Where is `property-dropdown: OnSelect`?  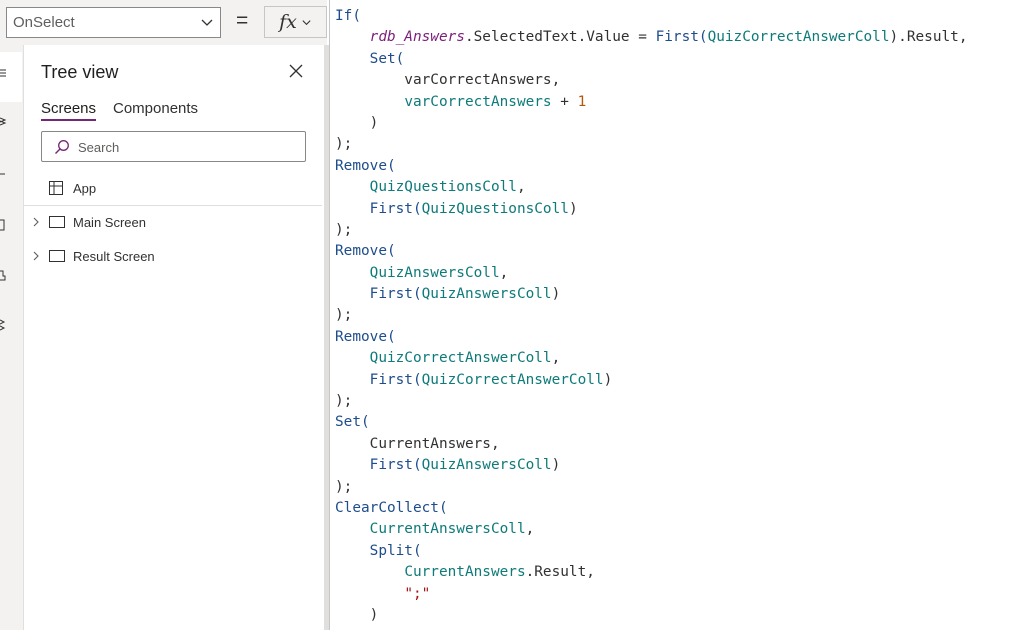
property-dropdown: OnSelect is located at coordinates (113, 22).